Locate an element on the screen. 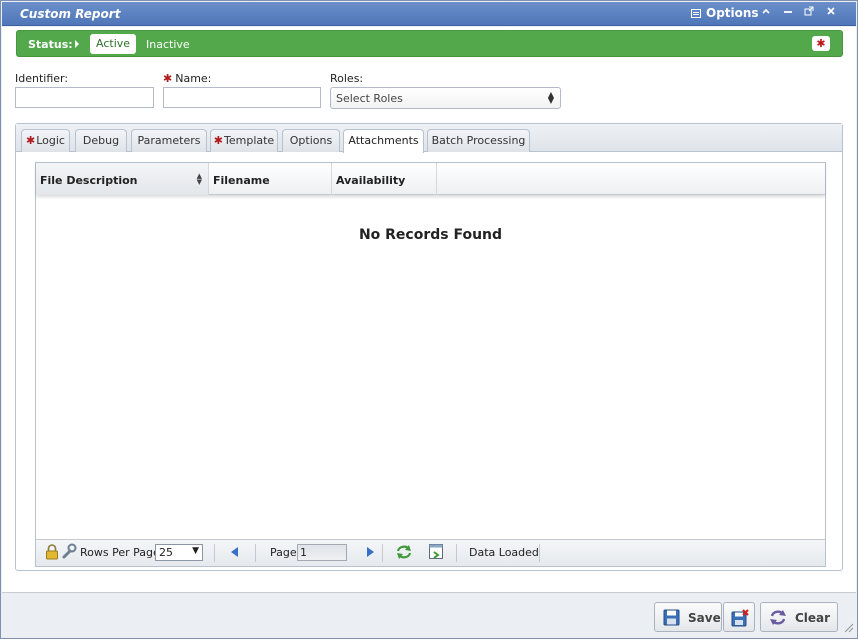  required-indicator-icon: ✱ is located at coordinates (821, 43).